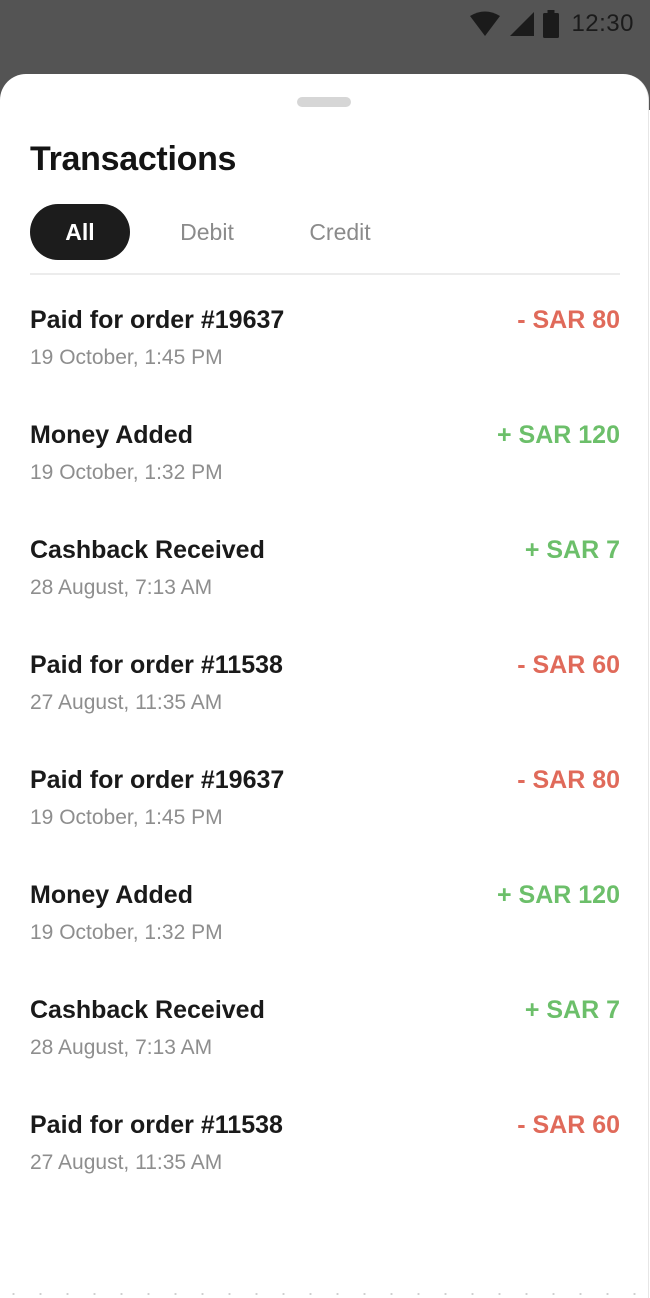  Describe the element at coordinates (325, 1294) in the screenshot. I see `bottom-dotted-line` at that location.